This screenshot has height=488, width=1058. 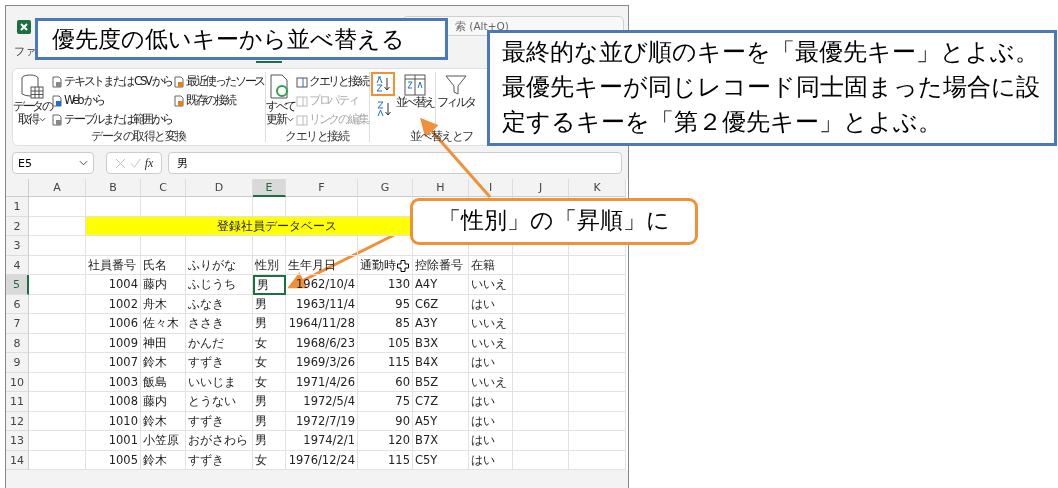 I want to click on table-cell: 1976/12/24, so click(x=322, y=460).